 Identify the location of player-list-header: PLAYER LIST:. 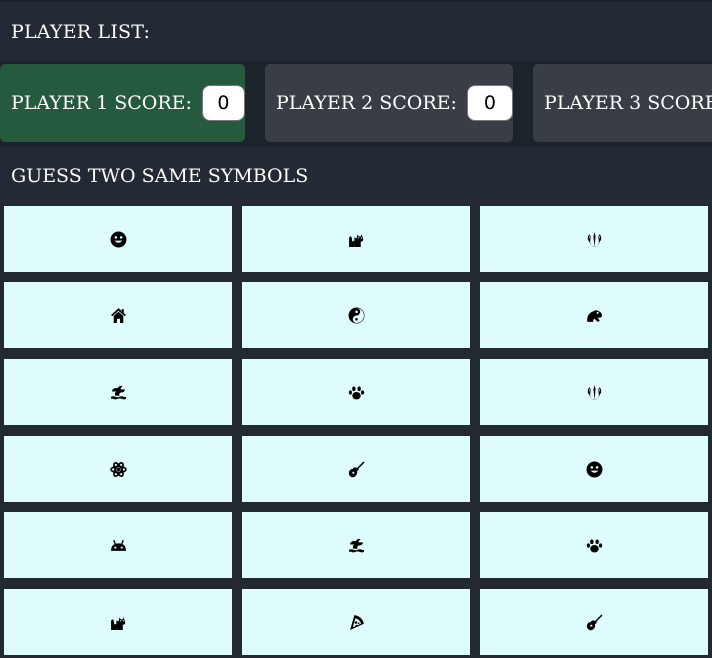
(356, 31).